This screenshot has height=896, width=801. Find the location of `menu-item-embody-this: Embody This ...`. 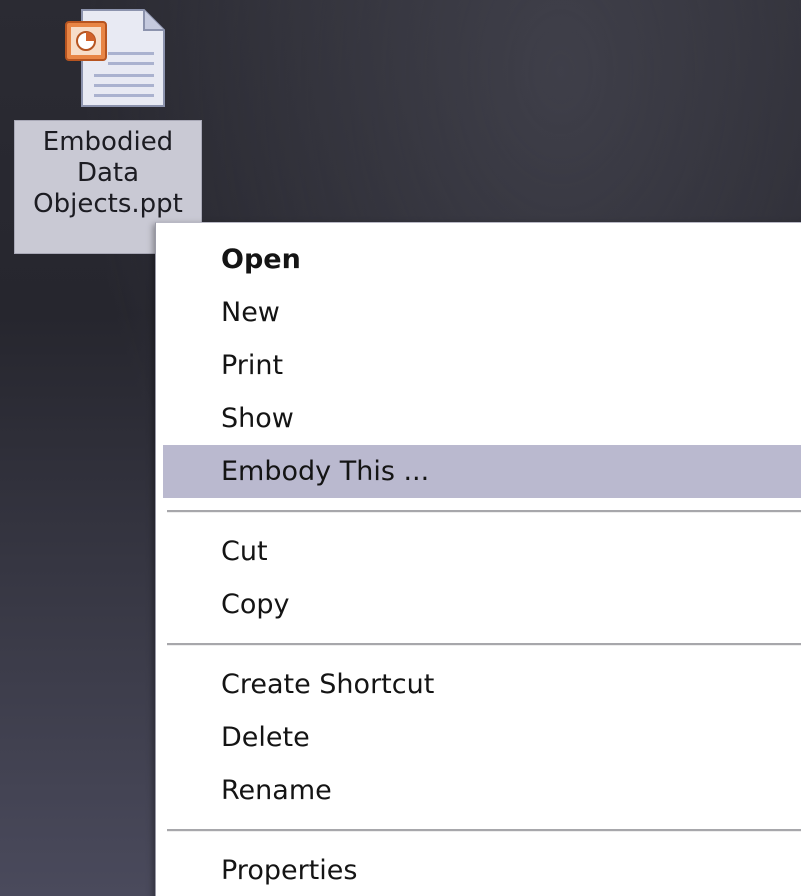

menu-item-embody-this: Embody This ... is located at coordinates (482, 471).